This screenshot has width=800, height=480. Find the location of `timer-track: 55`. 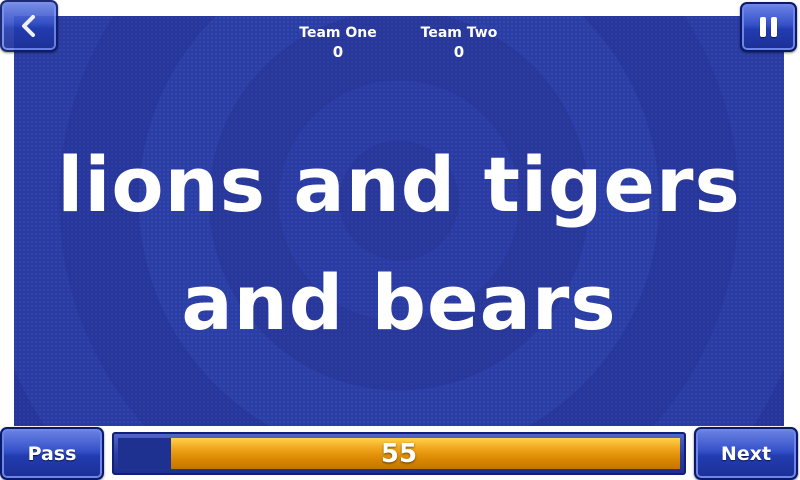

timer-track: 55 is located at coordinates (399, 453).